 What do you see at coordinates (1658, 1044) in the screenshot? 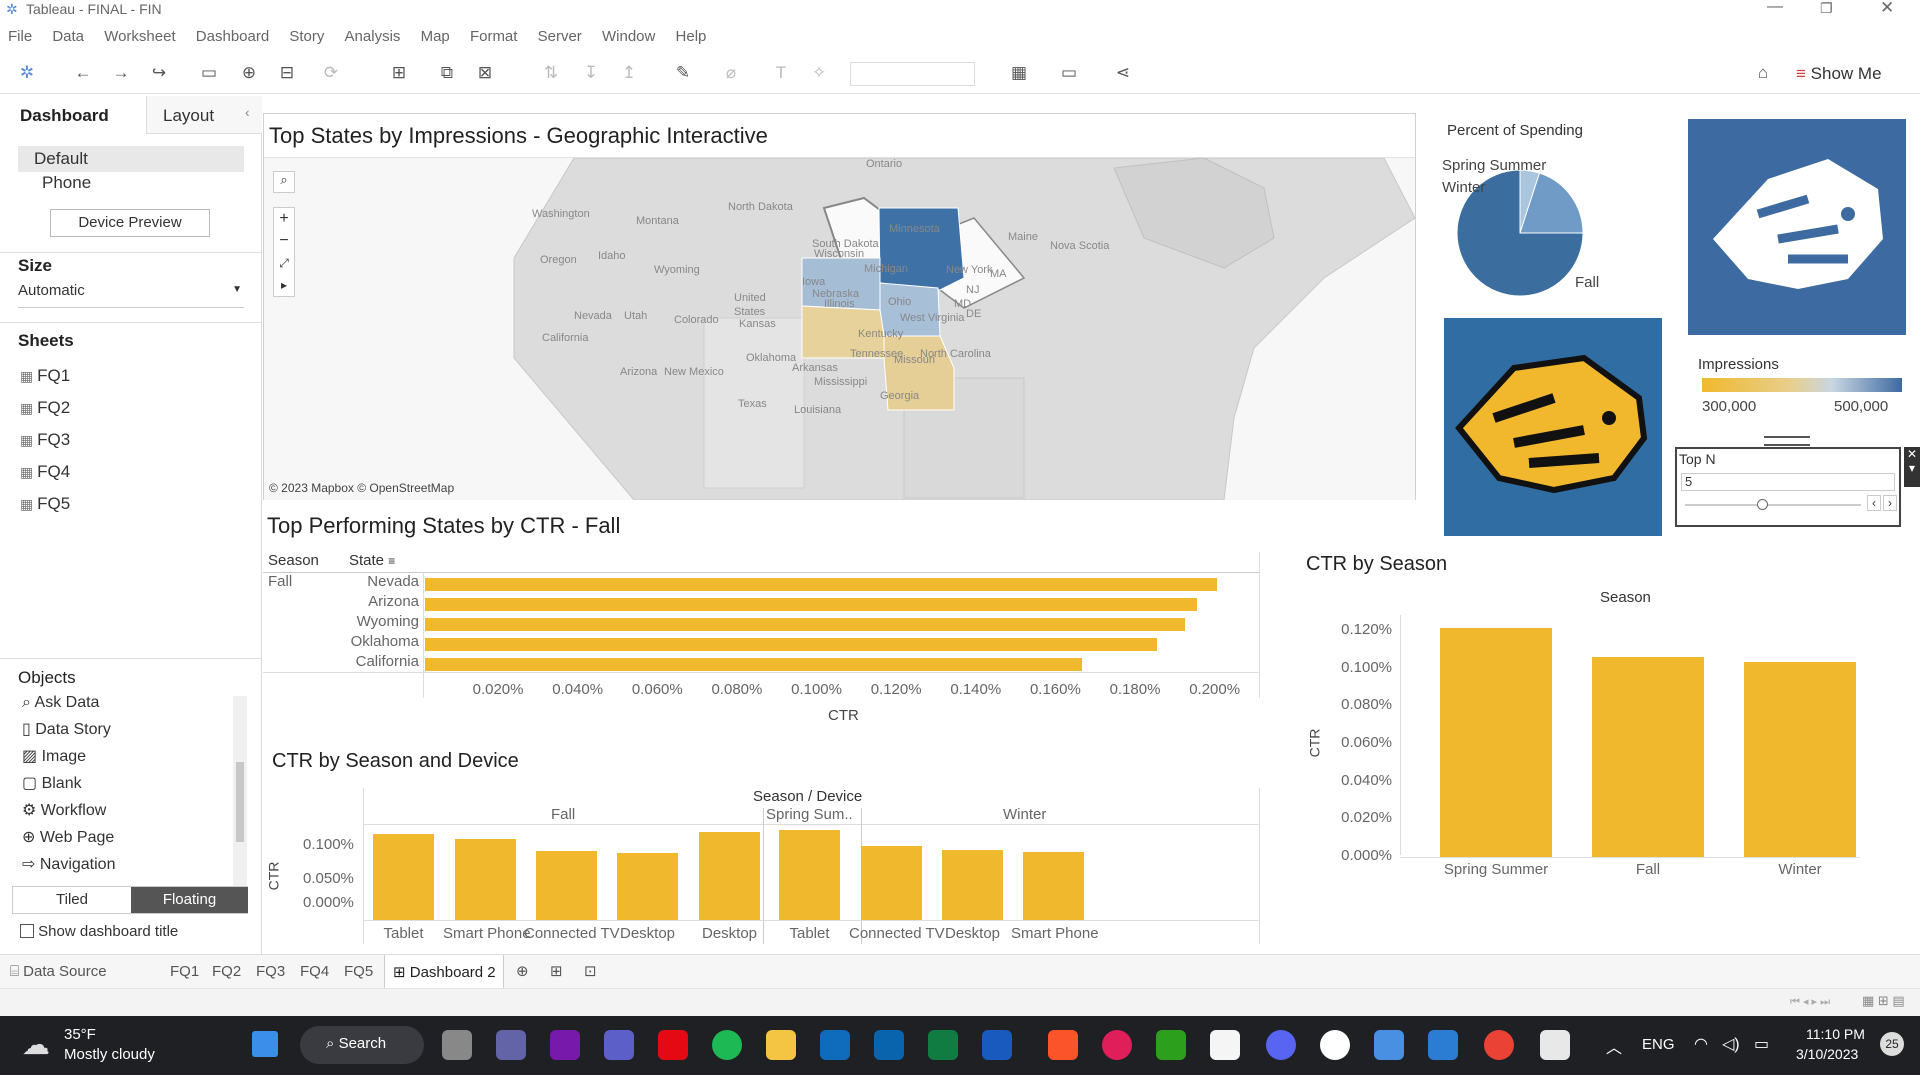
I see `language-indicator: ENG` at bounding box center [1658, 1044].